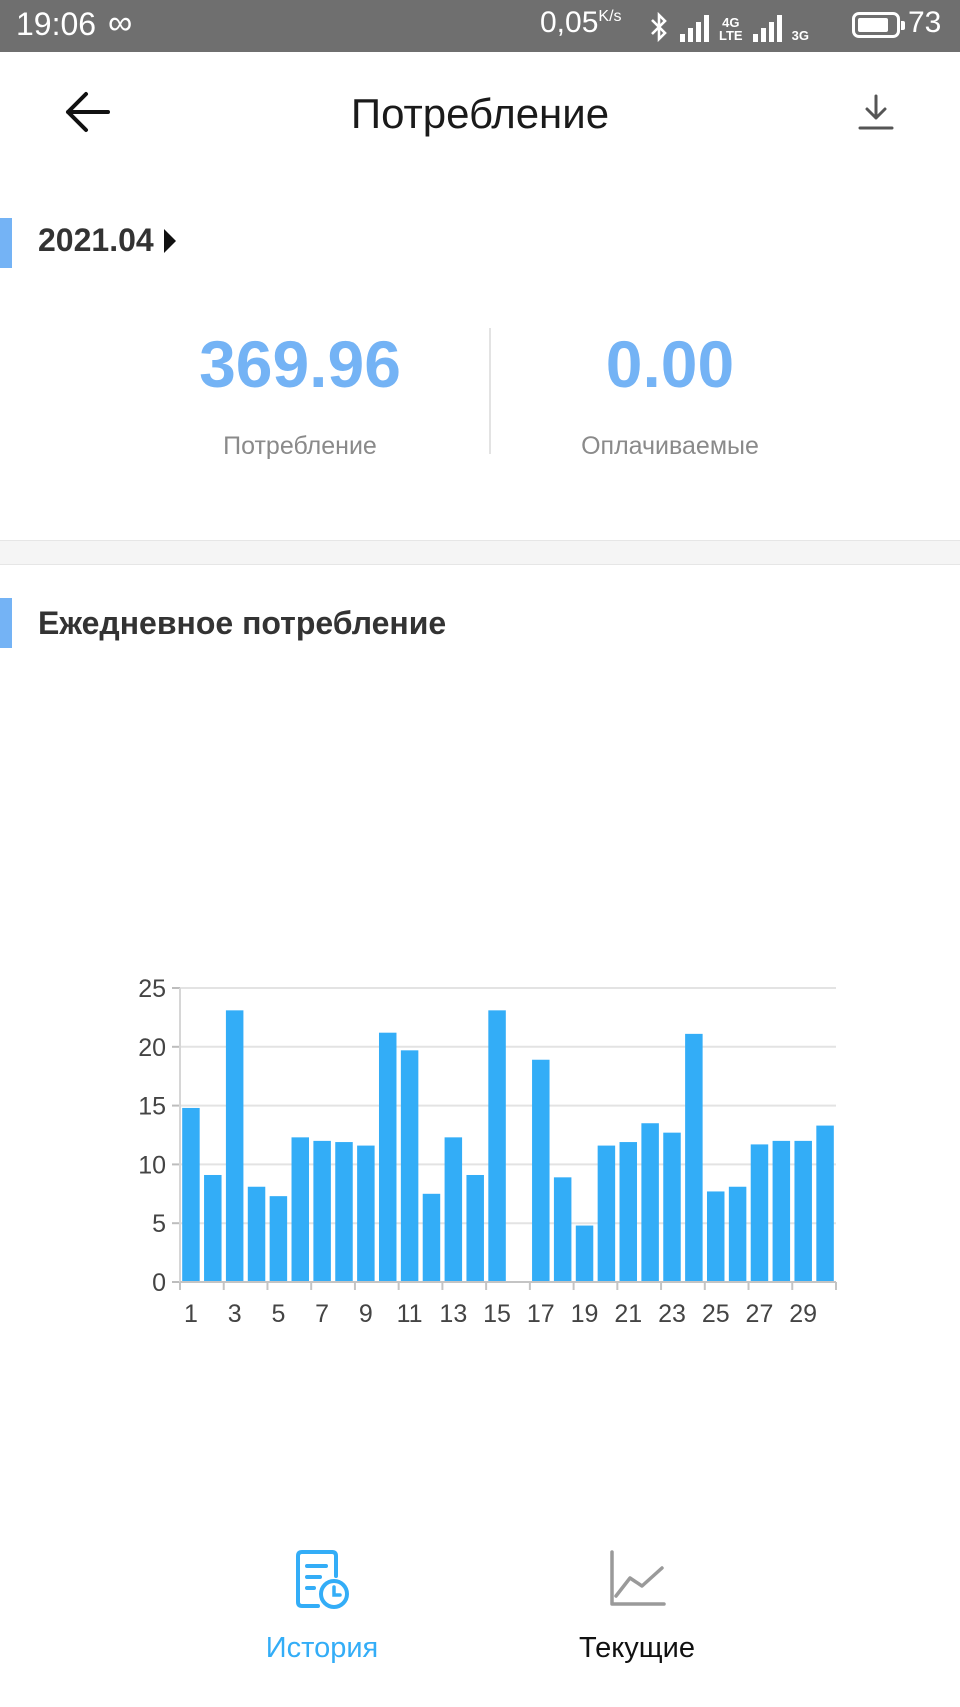 The image size is (960, 1707). Describe the element at coordinates (760, 1314) in the screenshot. I see `x-tick-label: 27` at that location.